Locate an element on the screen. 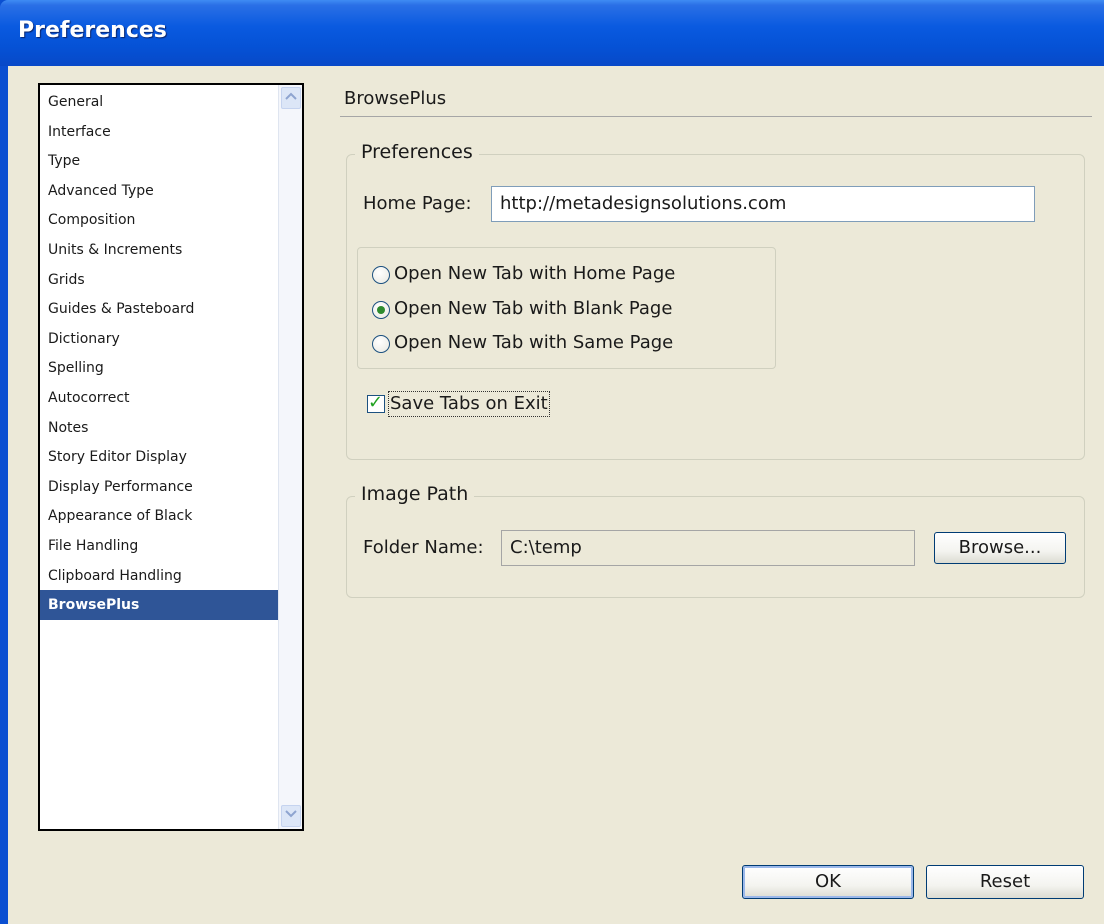  chevron-down-icon is located at coordinates (291, 814).